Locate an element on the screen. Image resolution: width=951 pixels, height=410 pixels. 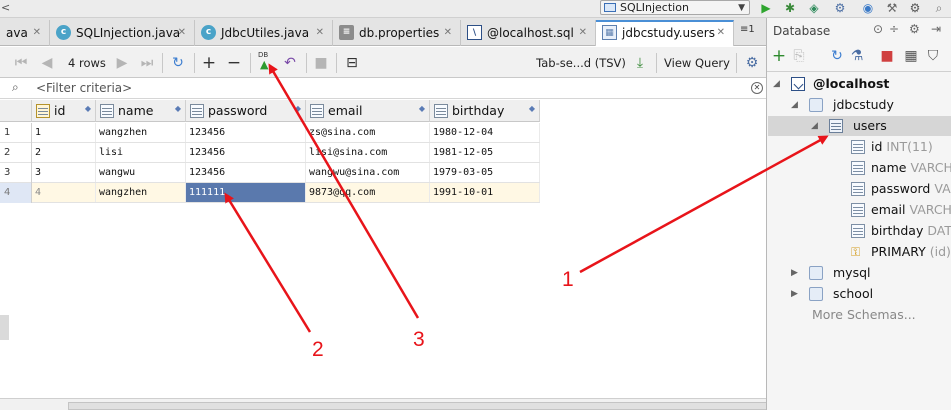
filter-input: <Filter criteria> is located at coordinates (84, 88).